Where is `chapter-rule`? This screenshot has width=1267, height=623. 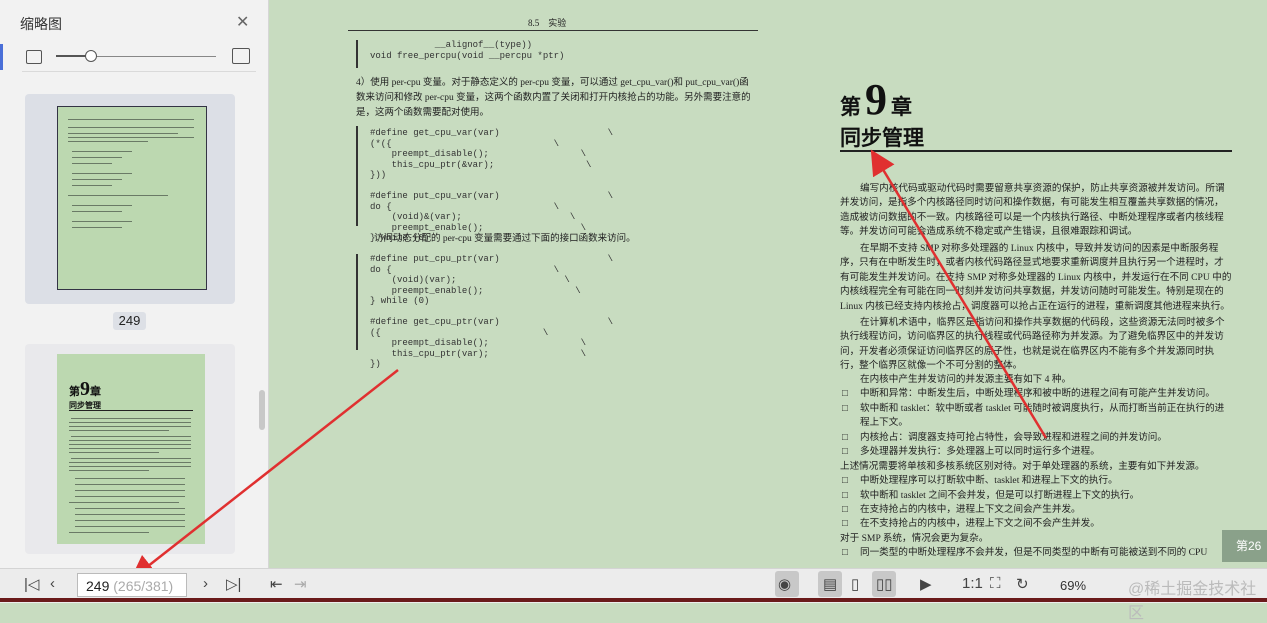
chapter-rule is located at coordinates (1036, 151).